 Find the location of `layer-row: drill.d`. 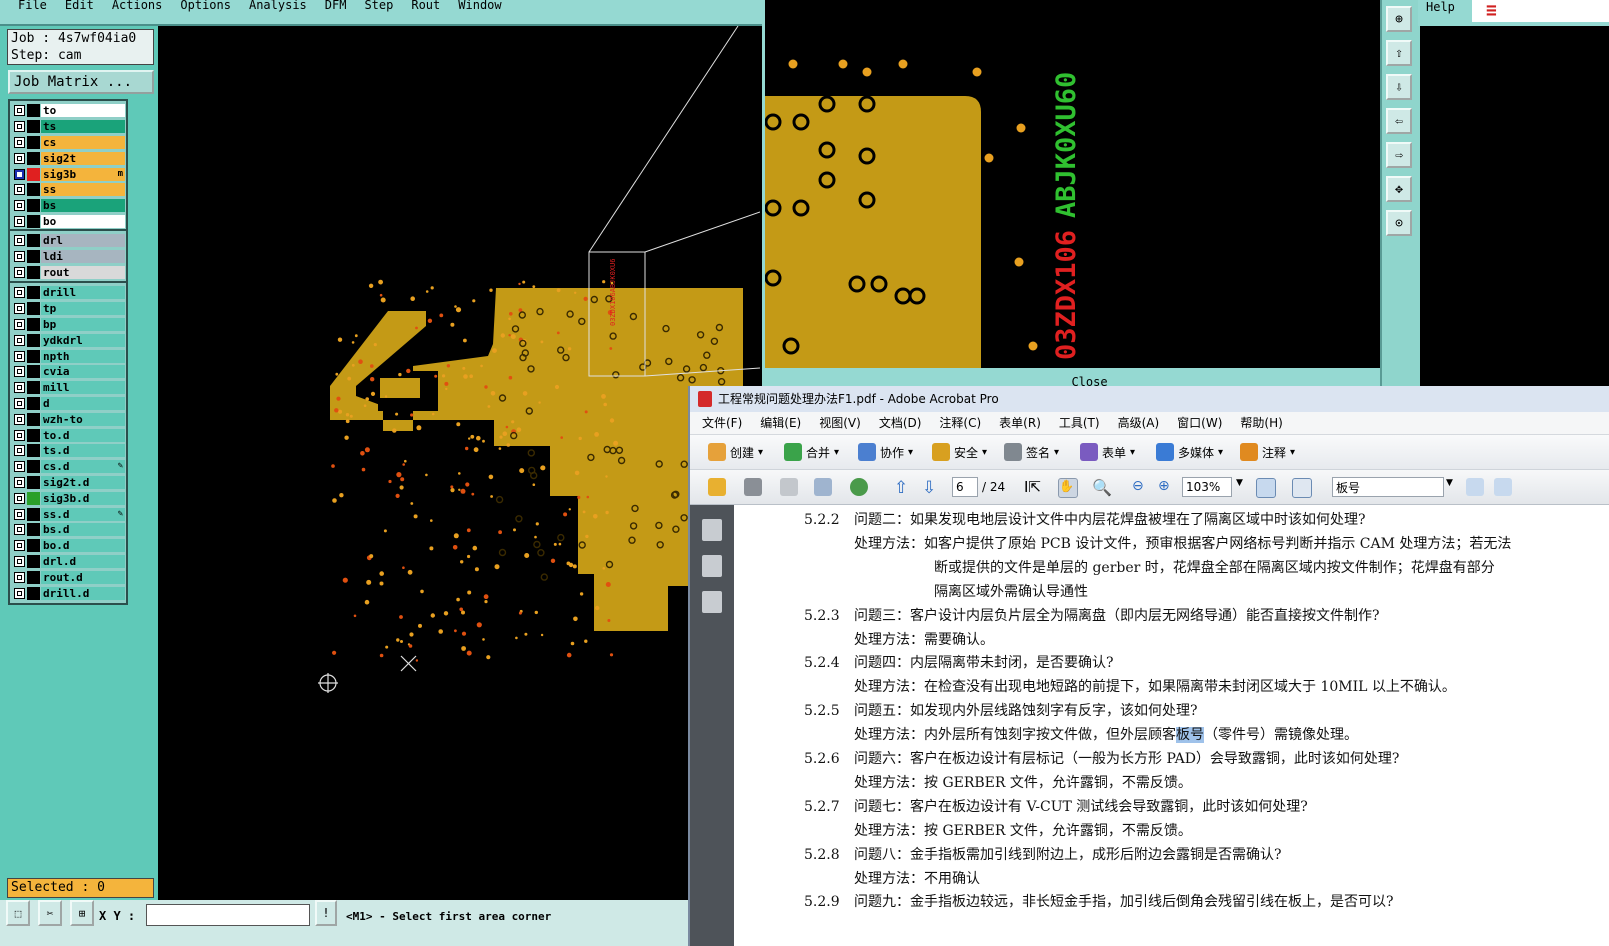

layer-row: drill.d is located at coordinates (68, 593).